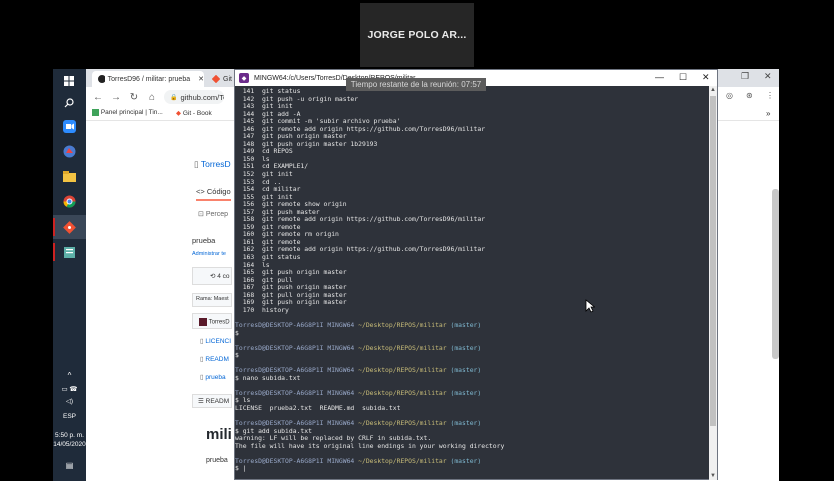  What do you see at coordinates (212, 299) in the screenshot?
I see `branch-label: Rama: Maest` at bounding box center [212, 299].